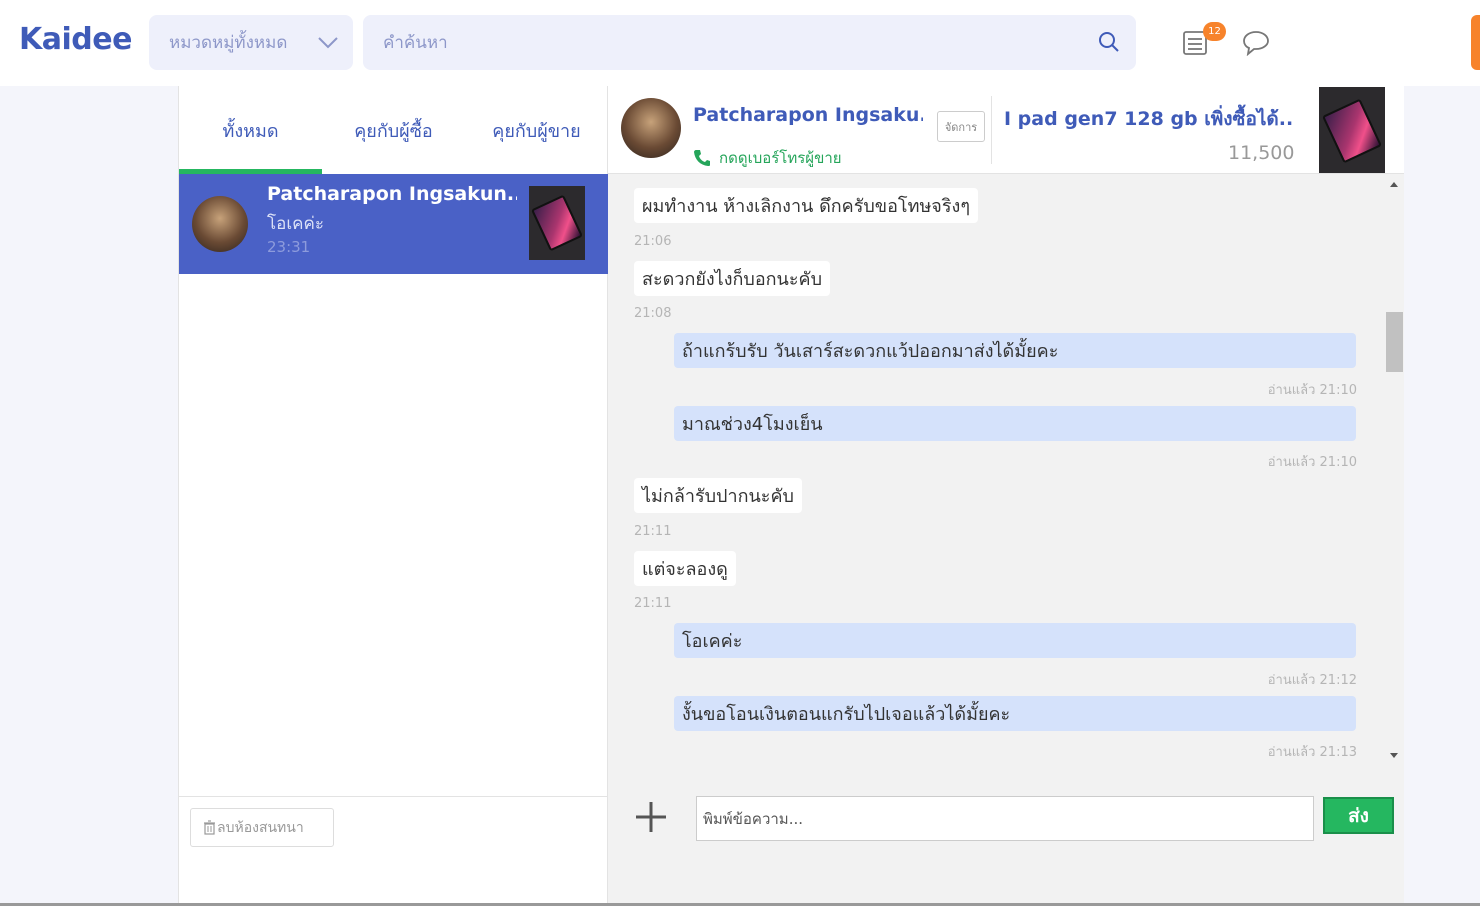 The width and height of the screenshot is (1480, 906). I want to click on notification-badge: 12, so click(1214, 31).